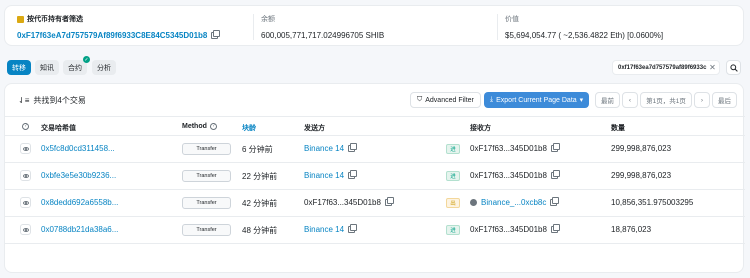 The width and height of the screenshot is (750, 278). What do you see at coordinates (662, 67) in the screenshot?
I see `address-filter-text: 0xf17f63ea7d757579af89f6933c` at bounding box center [662, 67].